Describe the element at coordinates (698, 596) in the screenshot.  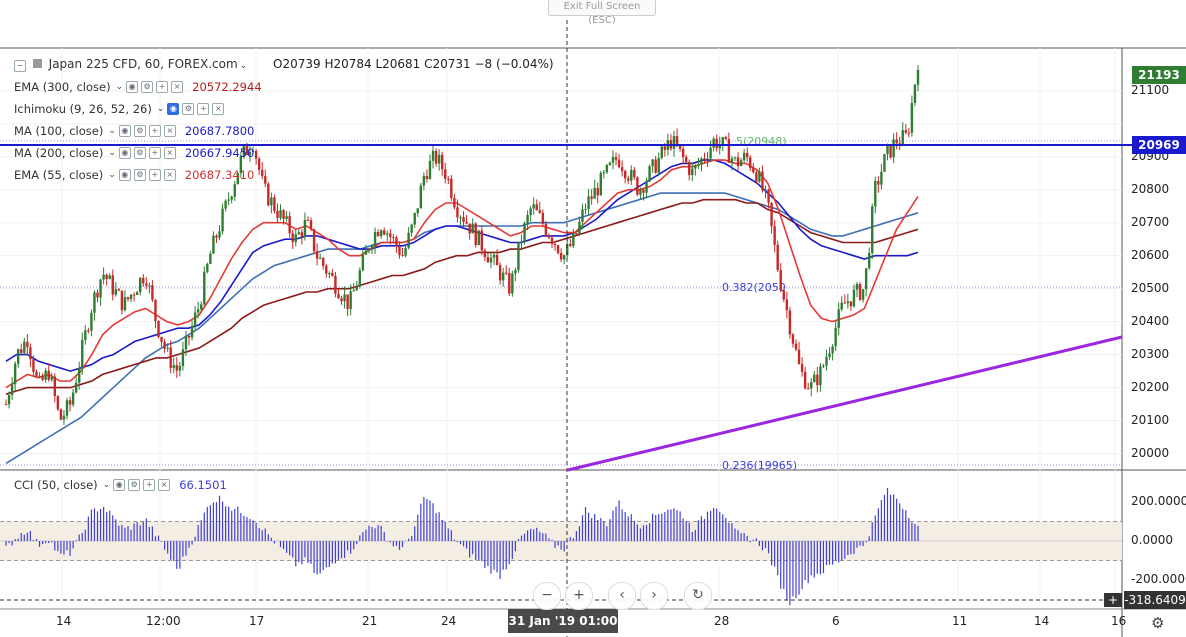
I see `reset-chart-button: ↻` at that location.